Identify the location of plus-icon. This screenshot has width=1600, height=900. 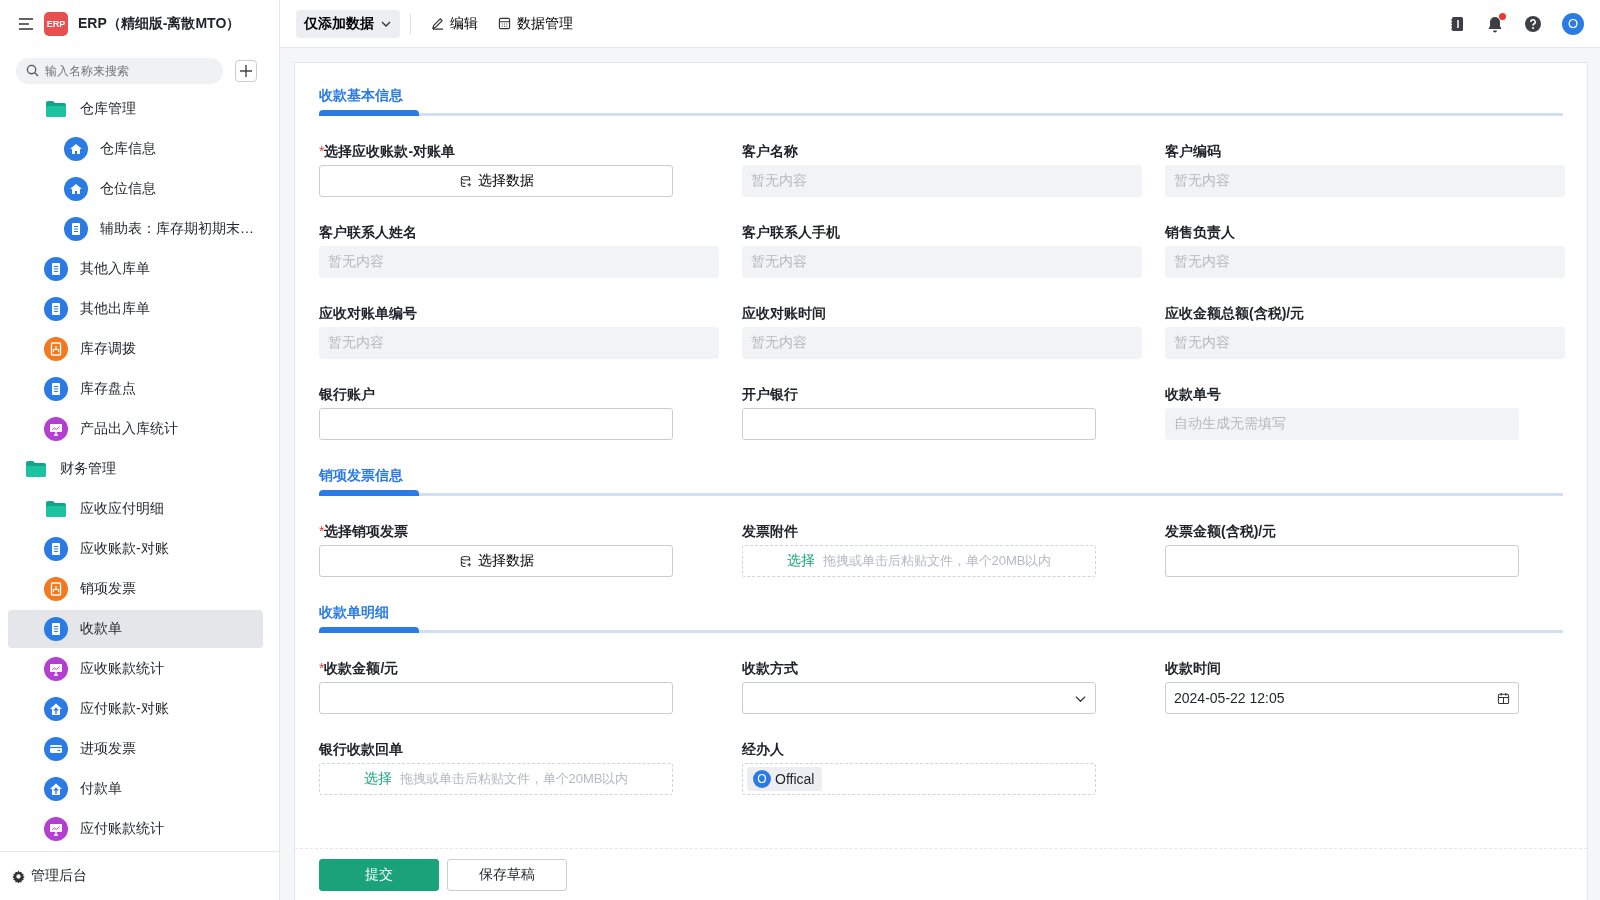
(246, 71).